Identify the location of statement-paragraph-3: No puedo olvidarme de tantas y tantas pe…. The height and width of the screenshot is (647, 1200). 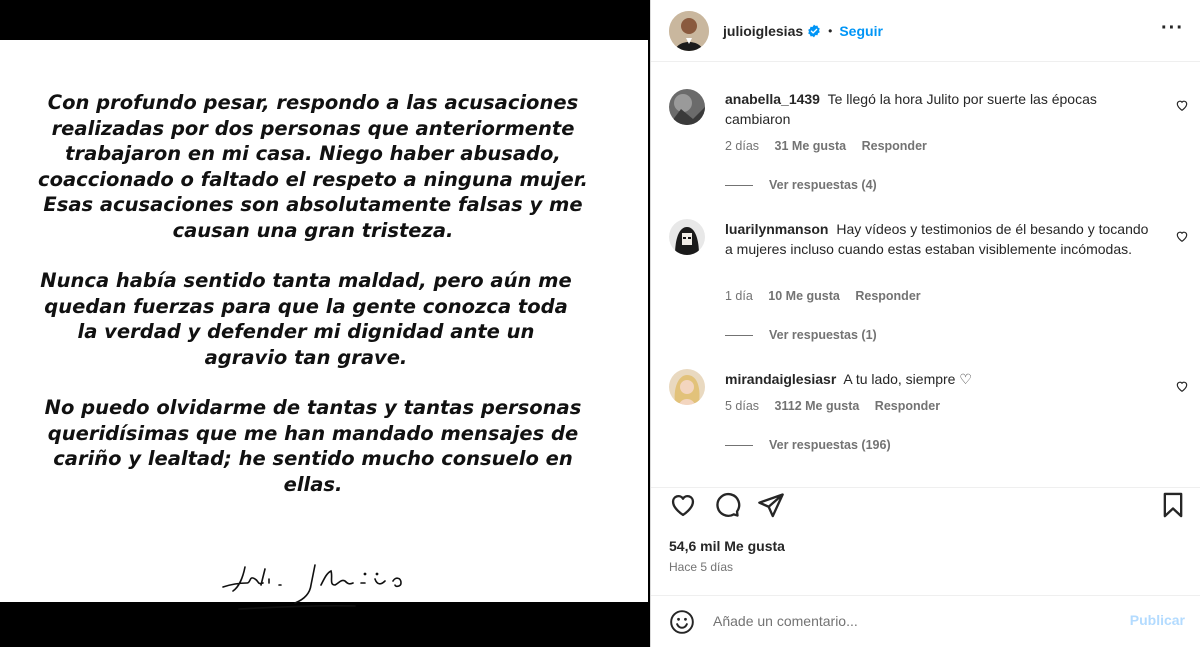
(313, 446).